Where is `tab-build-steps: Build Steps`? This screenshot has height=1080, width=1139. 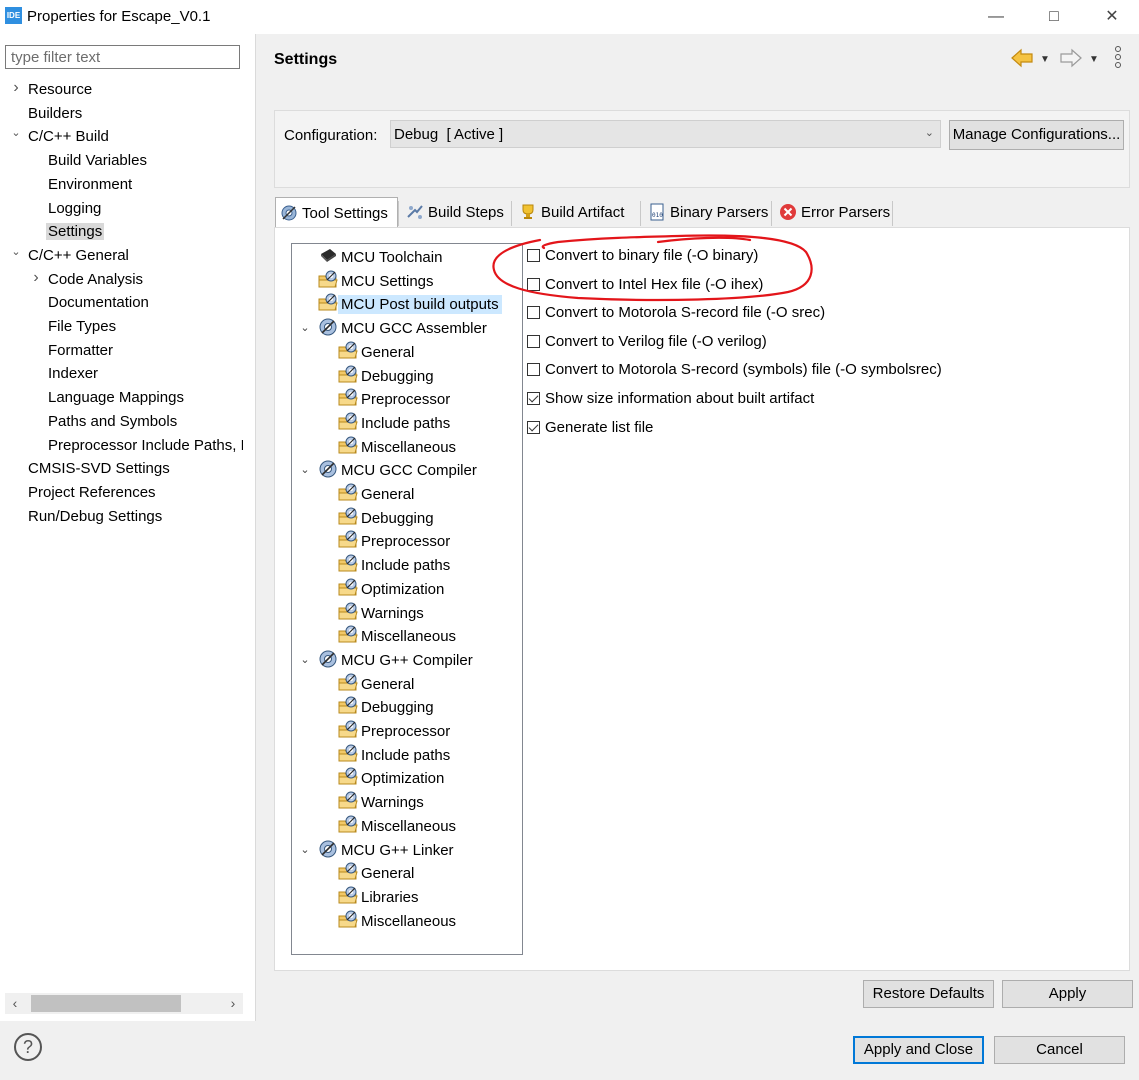 tab-build-steps: Build Steps is located at coordinates (455, 212).